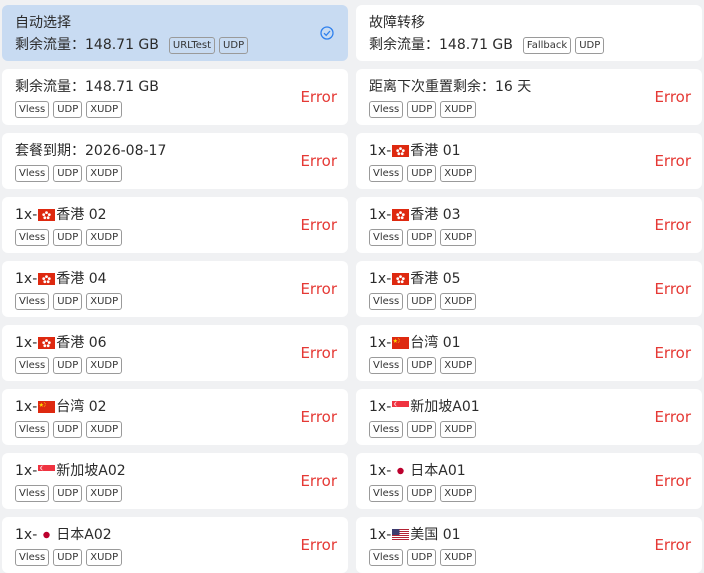 The height and width of the screenshot is (573, 704). Describe the element at coordinates (529, 481) in the screenshot. I see `proxy-card: 1x- 日本A01 Vless UDP XUDP Error` at that location.